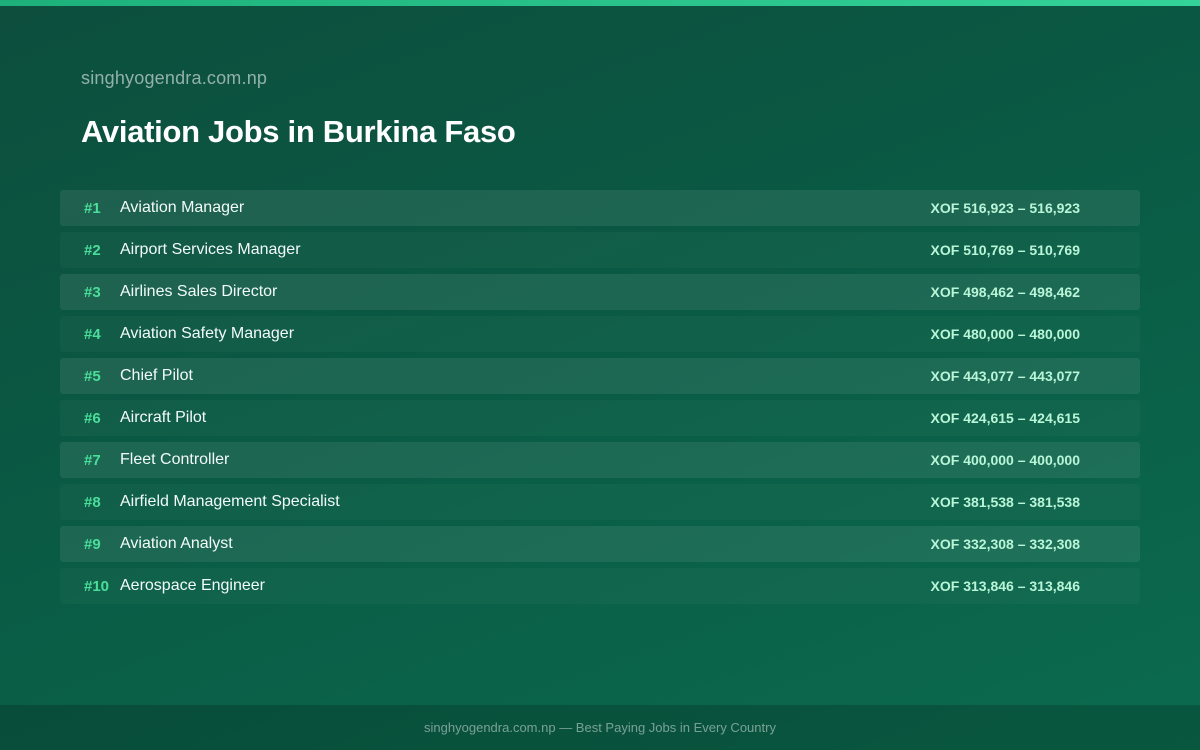  What do you see at coordinates (1005, 334) in the screenshot?
I see `job-salary: XOF 480,000 – 480,000` at bounding box center [1005, 334].